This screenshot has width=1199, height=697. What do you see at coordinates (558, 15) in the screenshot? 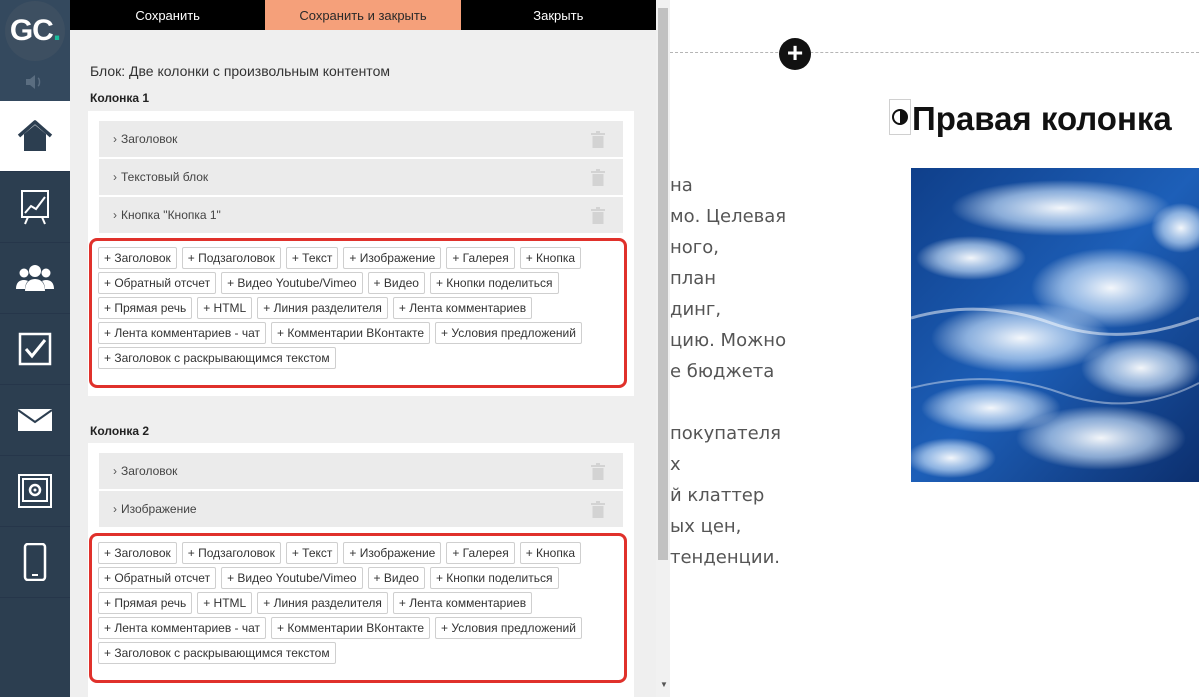
I see `close-button: Закрыть` at bounding box center [558, 15].